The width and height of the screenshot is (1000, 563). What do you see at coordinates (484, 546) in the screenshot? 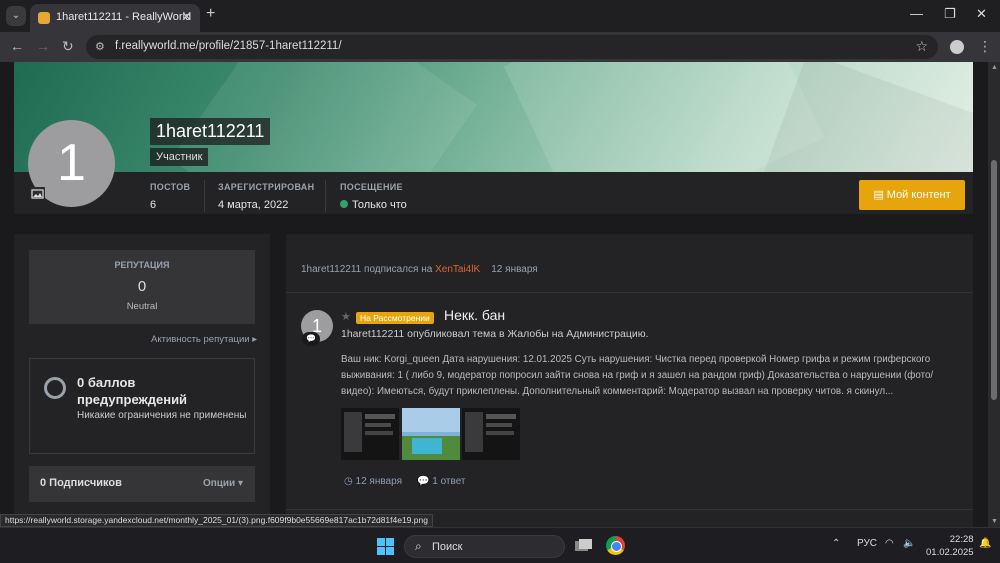
I see `taskbar-search: ⌕ Поиск` at bounding box center [484, 546].